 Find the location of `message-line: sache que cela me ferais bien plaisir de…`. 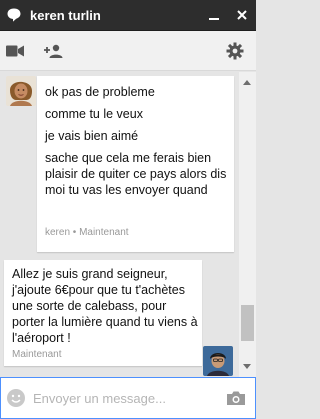

message-line: sache que cela me ferais bien plaisir de… is located at coordinates (136, 174).